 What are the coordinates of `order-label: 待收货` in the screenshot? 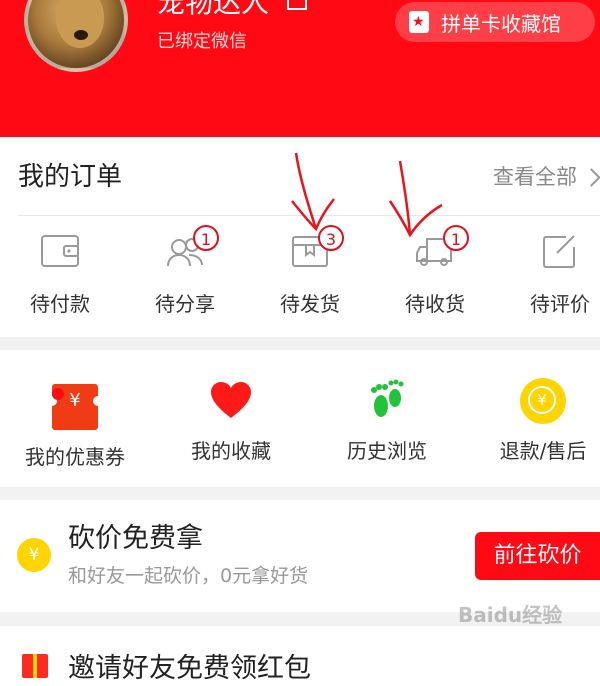 It's located at (435, 304).